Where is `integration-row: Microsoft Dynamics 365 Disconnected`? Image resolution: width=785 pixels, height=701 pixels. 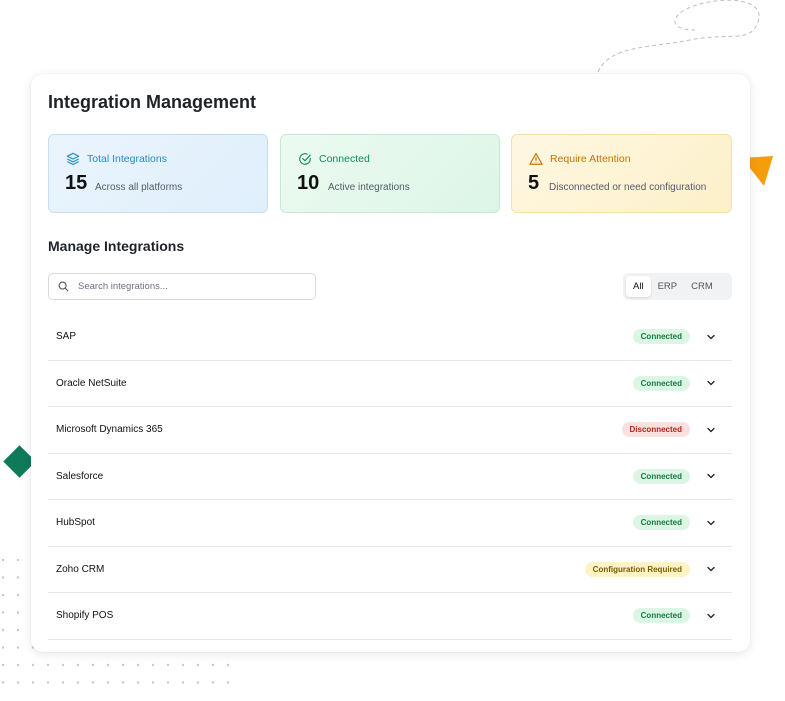
integration-row: Microsoft Dynamics 365 Disconnected is located at coordinates (390, 430).